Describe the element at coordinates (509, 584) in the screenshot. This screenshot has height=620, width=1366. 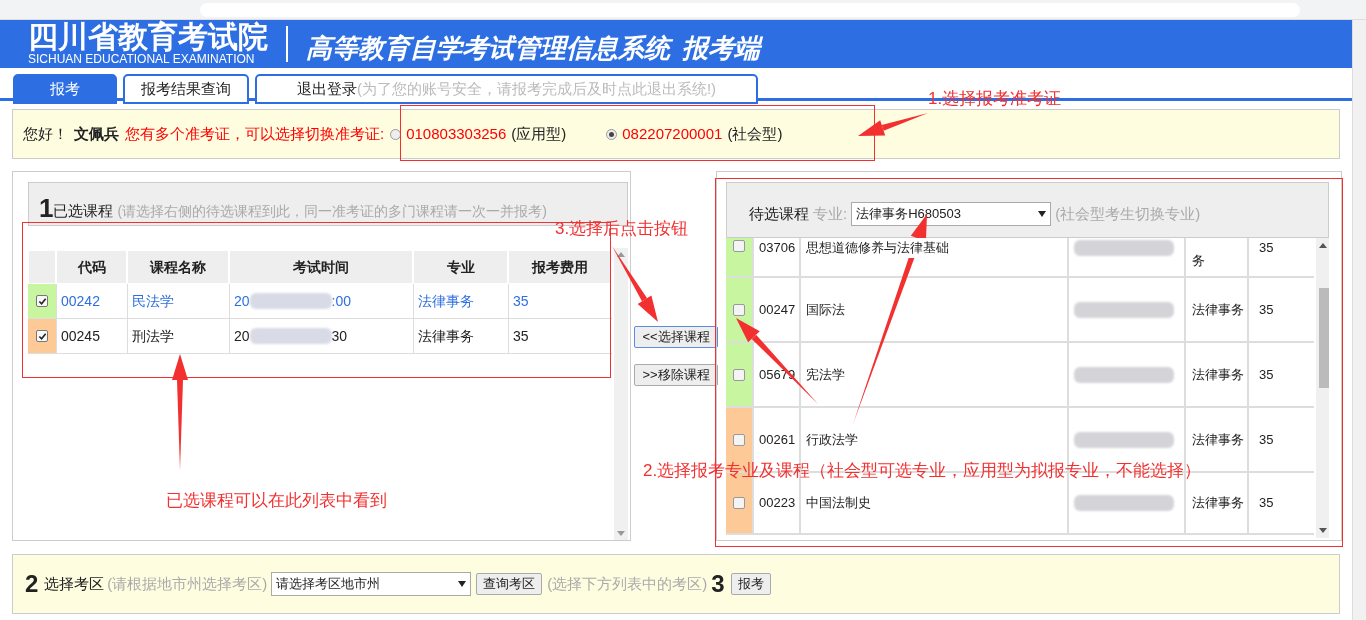
I see `query-button: 查询考区` at that location.